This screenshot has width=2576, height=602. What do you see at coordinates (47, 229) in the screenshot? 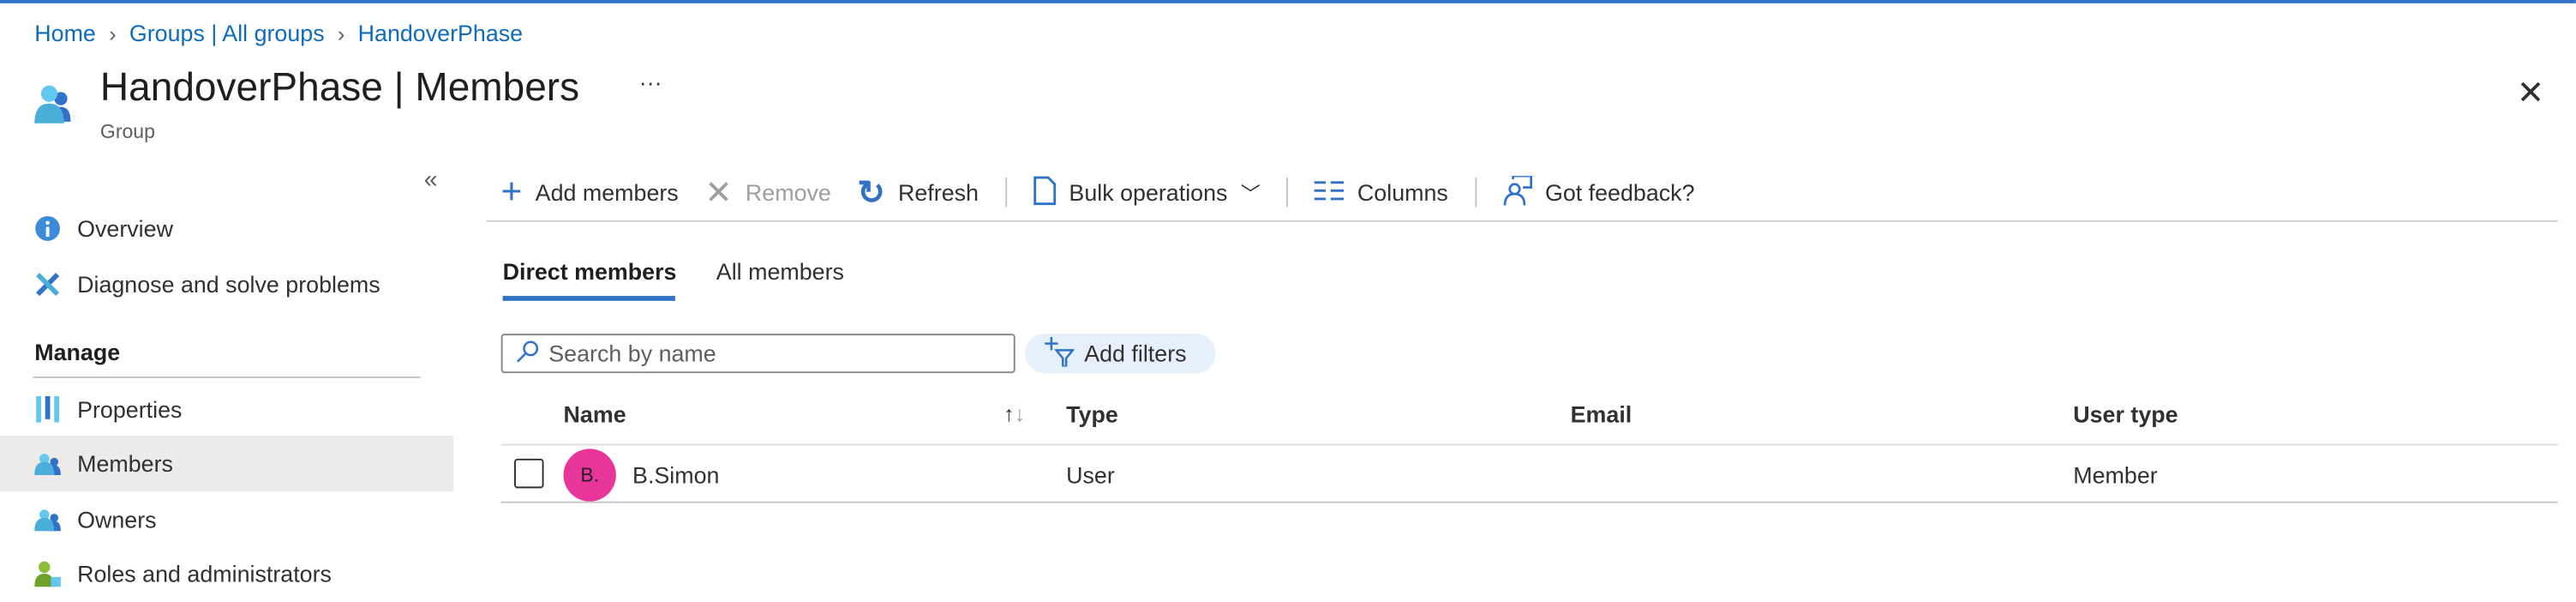
I see `info-icon` at bounding box center [47, 229].